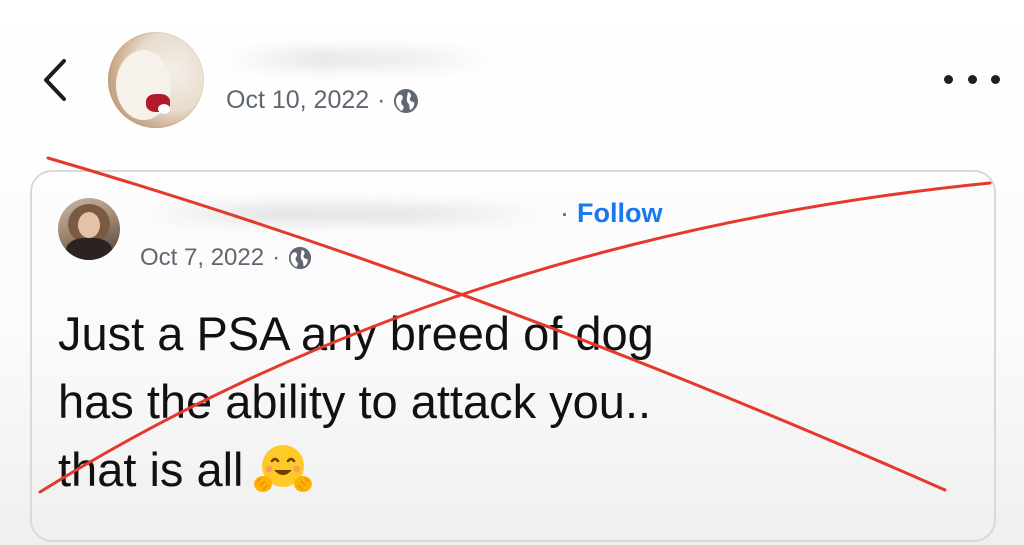 This screenshot has width=1024, height=545. Describe the element at coordinates (151, 469) in the screenshot. I see `post-text-line: that is all` at that location.